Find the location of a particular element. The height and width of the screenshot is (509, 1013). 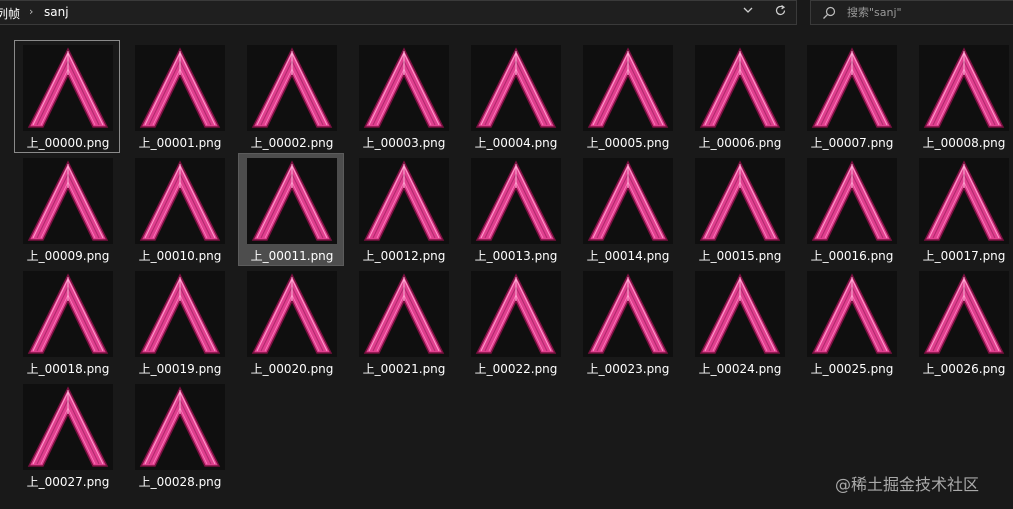

file-name: 上_00012.png is located at coordinates (404, 256).